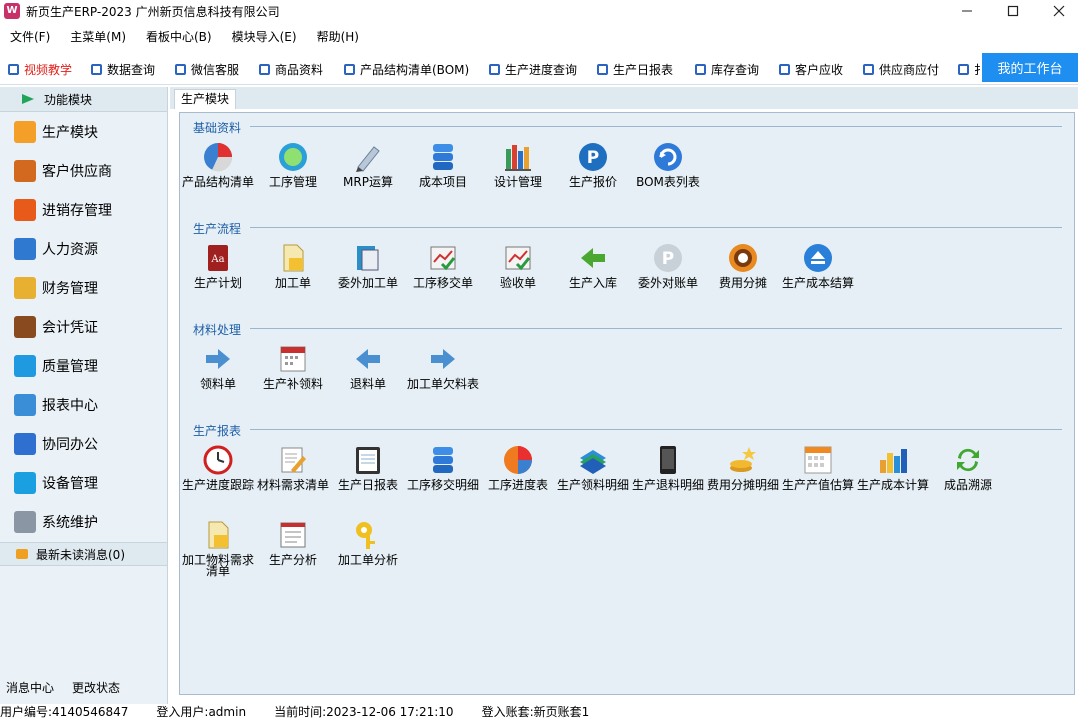  What do you see at coordinates (742, 485) in the screenshot?
I see `module-tile-label: 费用分摊明细` at bounding box center [742, 485].